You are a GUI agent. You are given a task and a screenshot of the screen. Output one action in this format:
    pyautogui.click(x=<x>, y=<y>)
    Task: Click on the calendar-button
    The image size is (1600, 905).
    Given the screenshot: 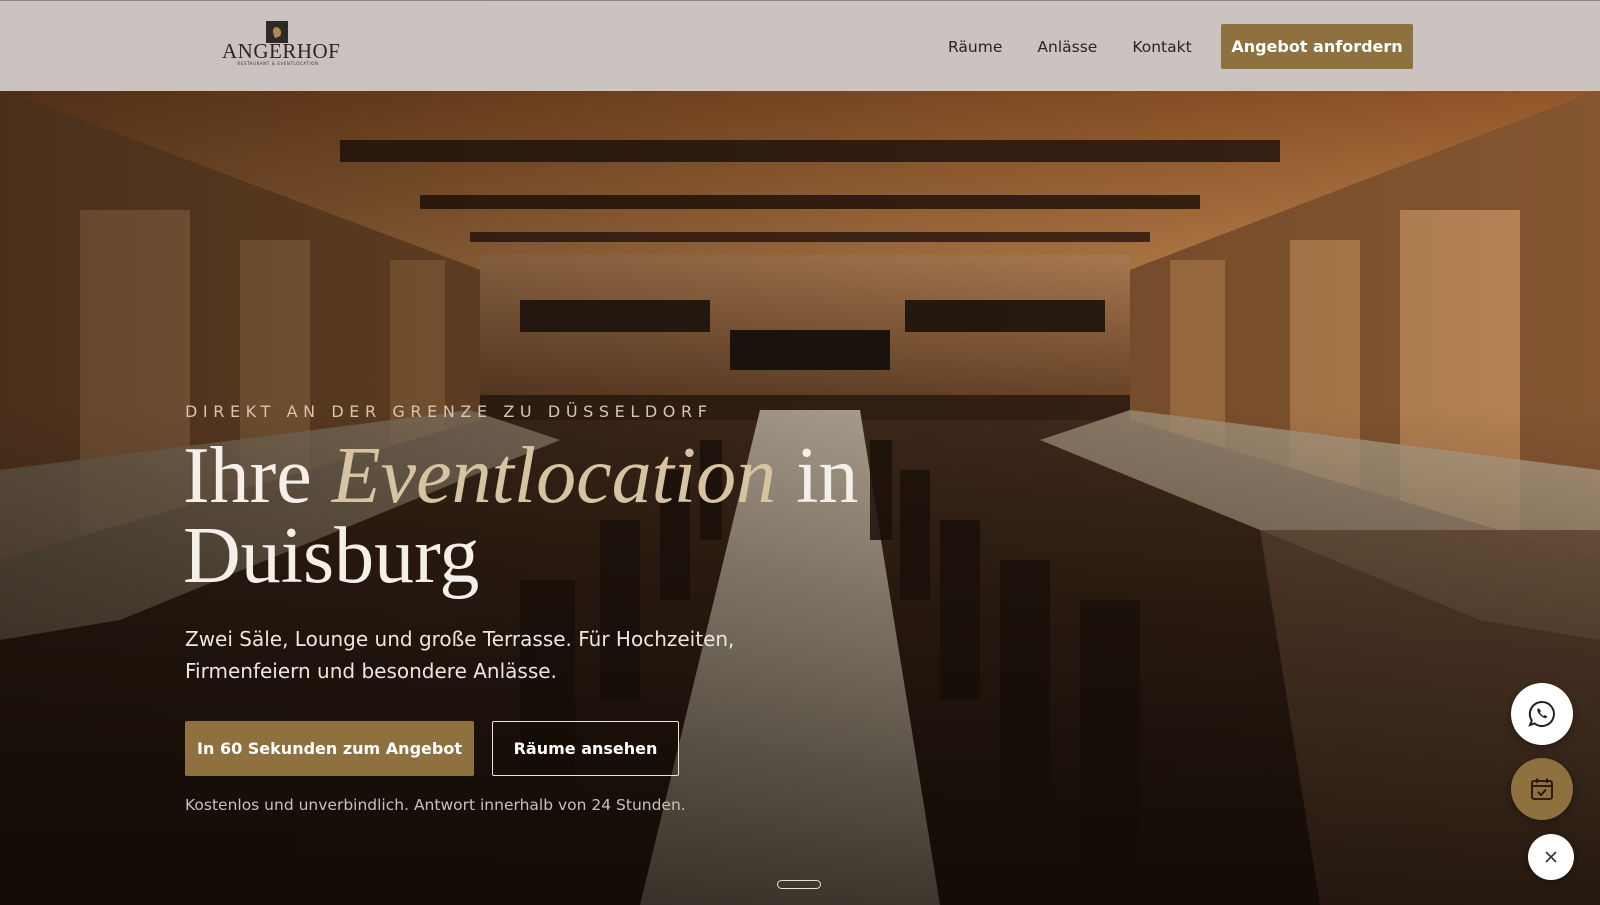 What is the action you would take?
    pyautogui.click(x=1542, y=789)
    